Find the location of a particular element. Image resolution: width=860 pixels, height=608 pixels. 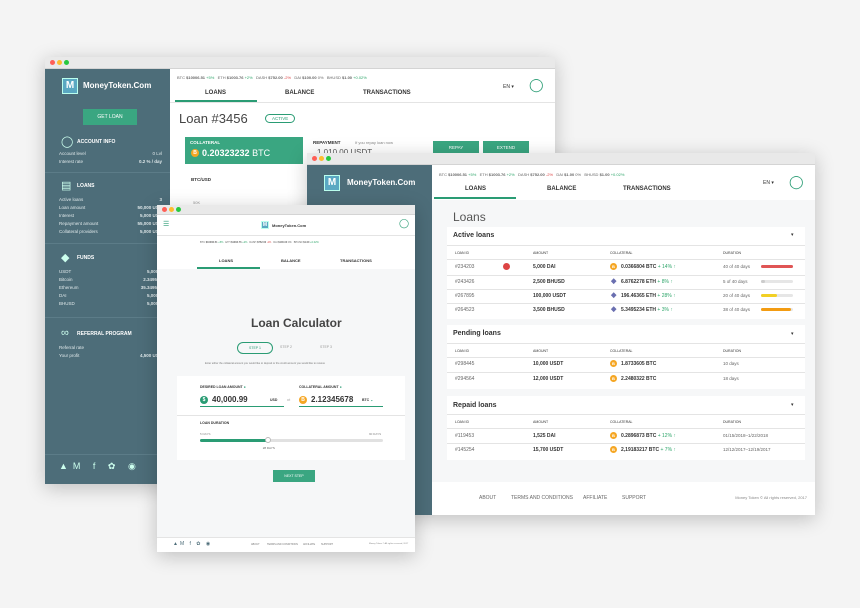

loan-title: Loan #3456 is located at coordinates (213, 118).